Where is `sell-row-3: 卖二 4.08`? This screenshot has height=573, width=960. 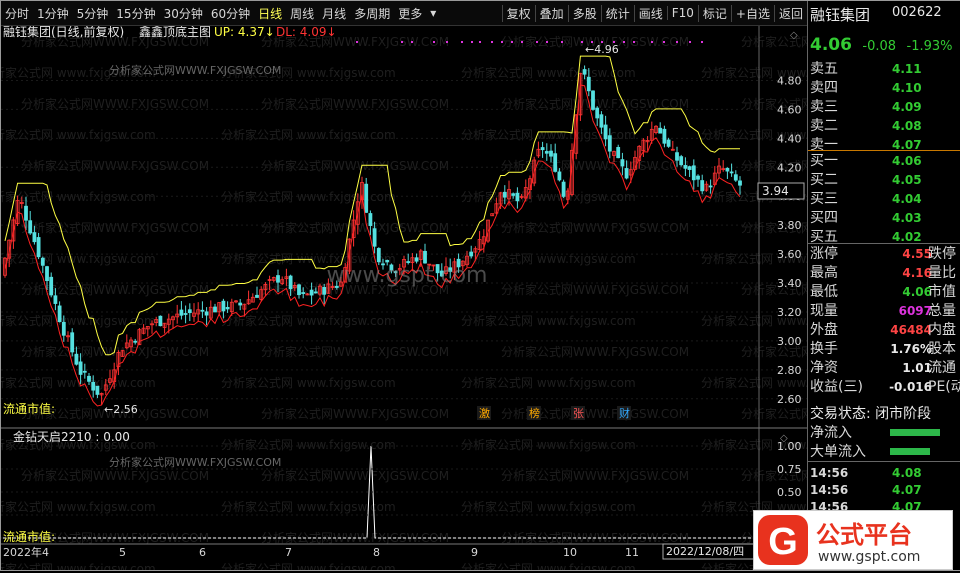
sell-row-3: 卖二 4.08 is located at coordinates (884, 126).